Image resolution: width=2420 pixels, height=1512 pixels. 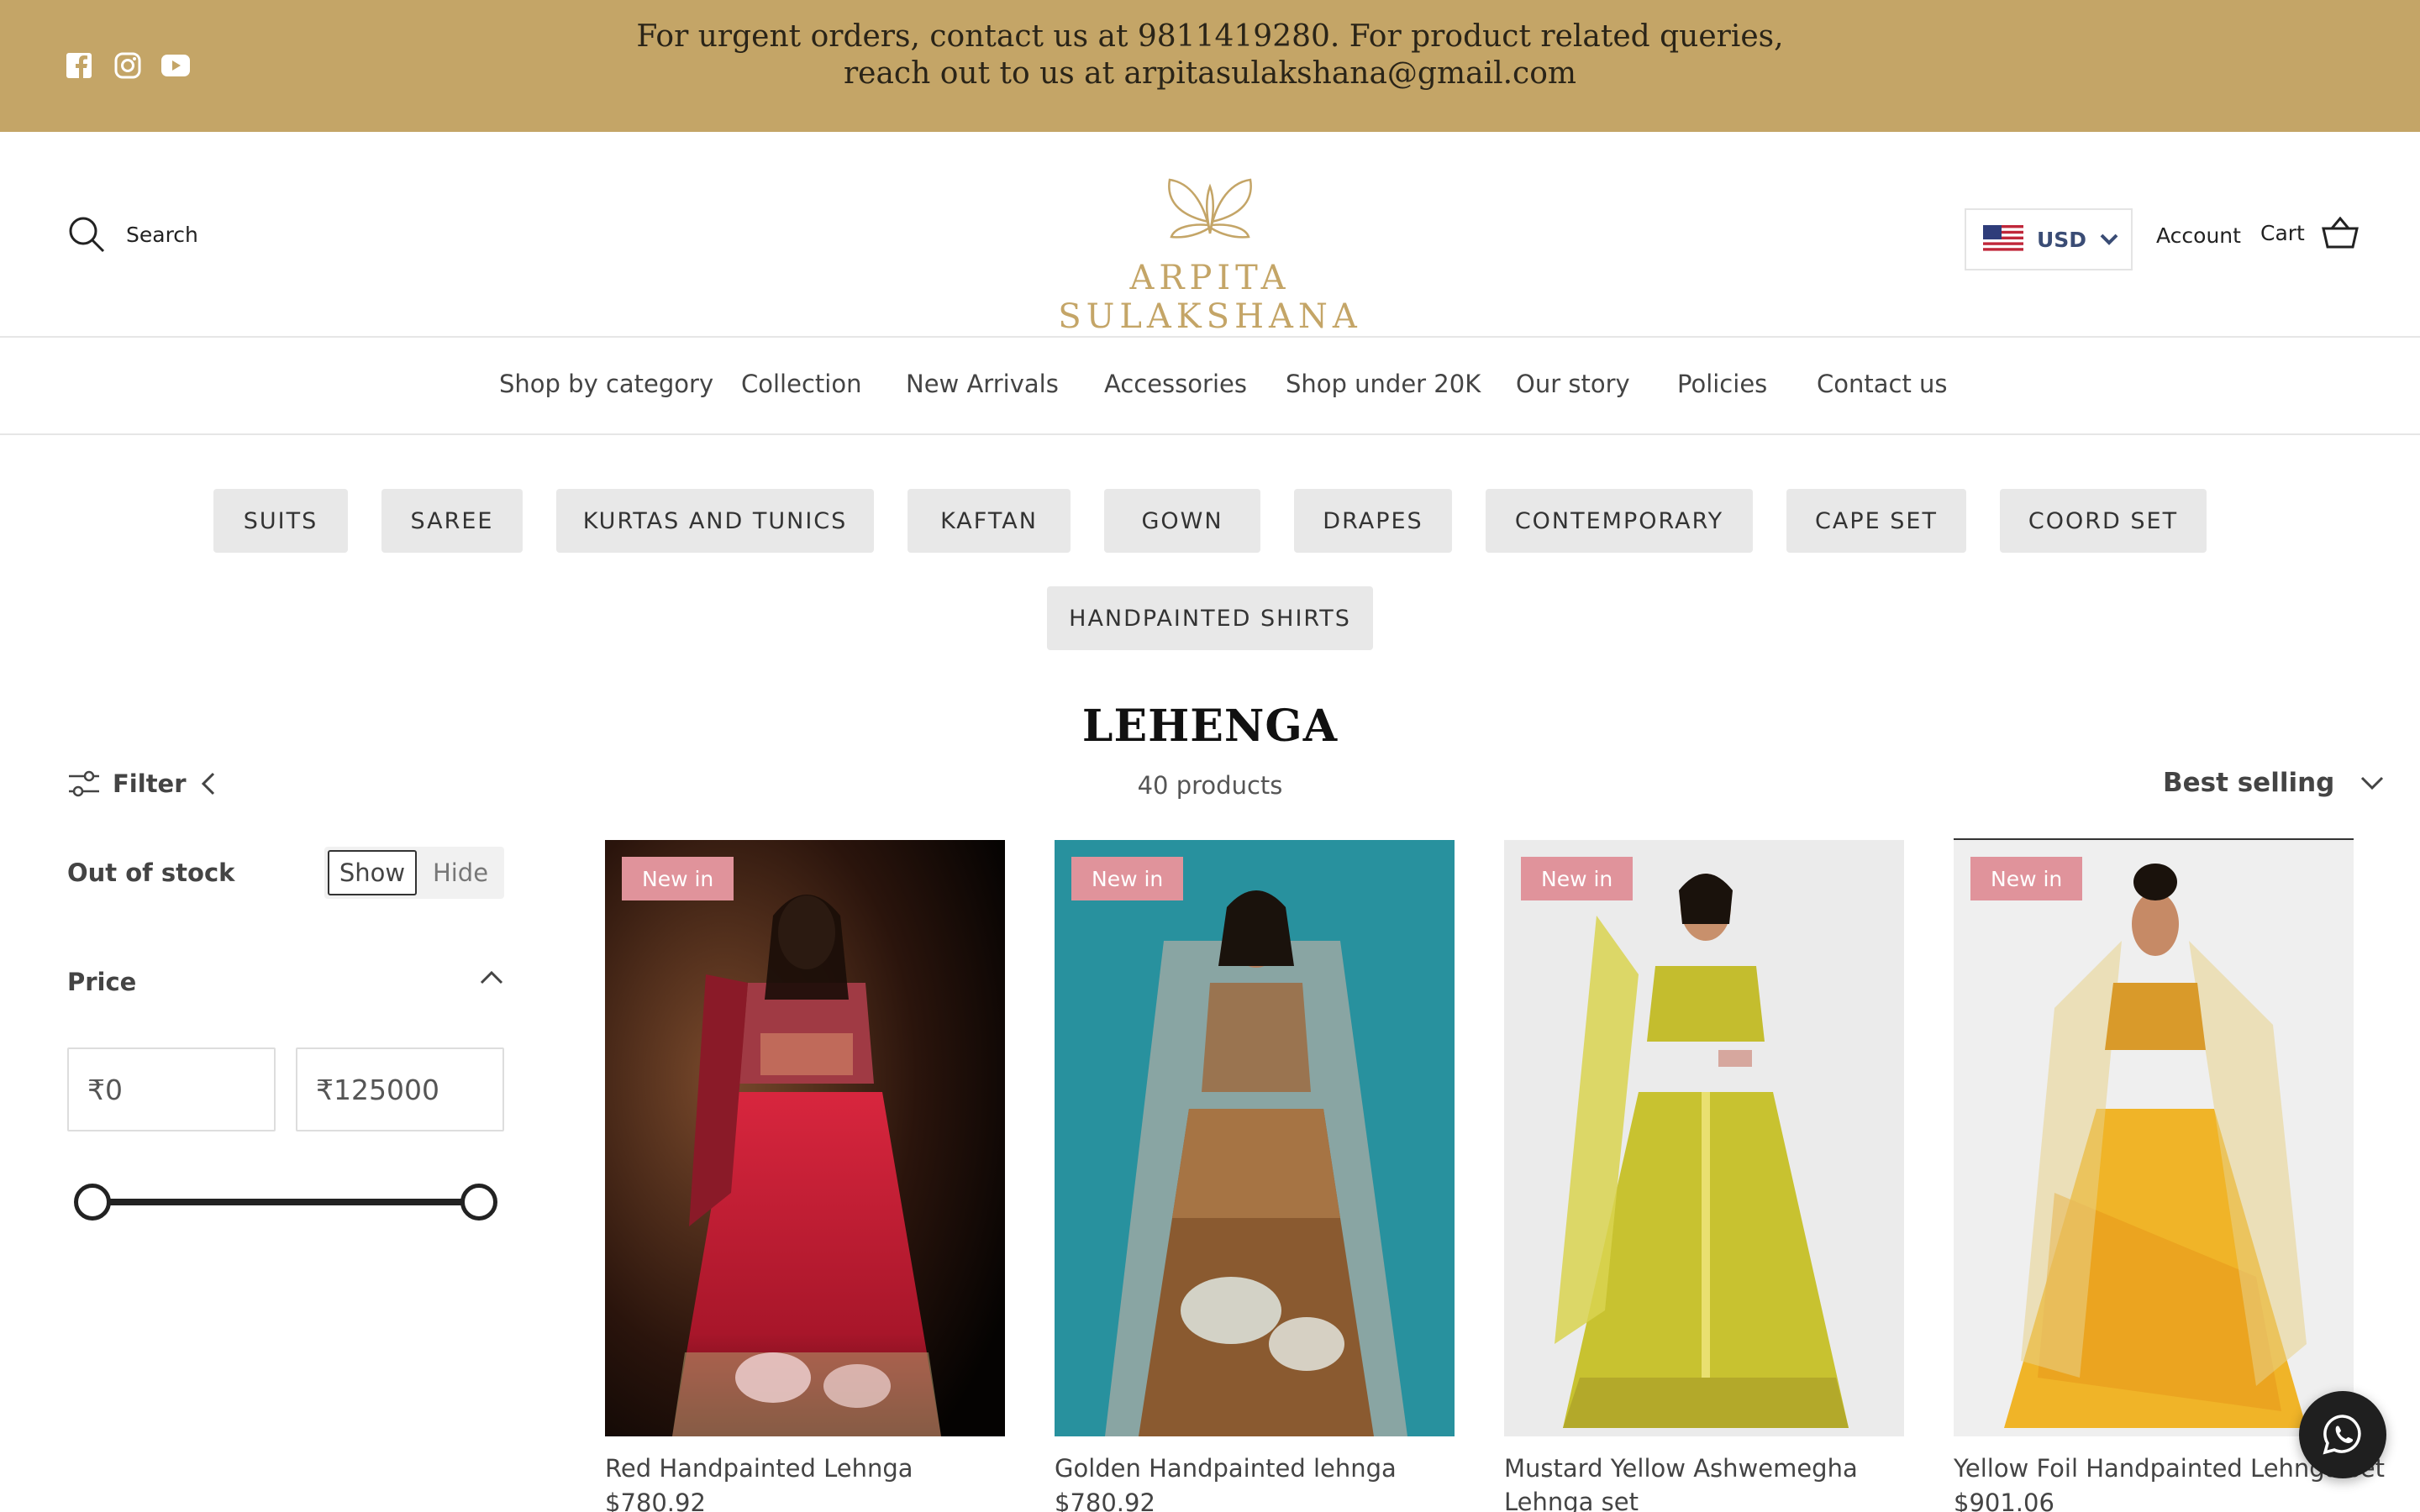 I want to click on hide-option: Hide, so click(x=461, y=872).